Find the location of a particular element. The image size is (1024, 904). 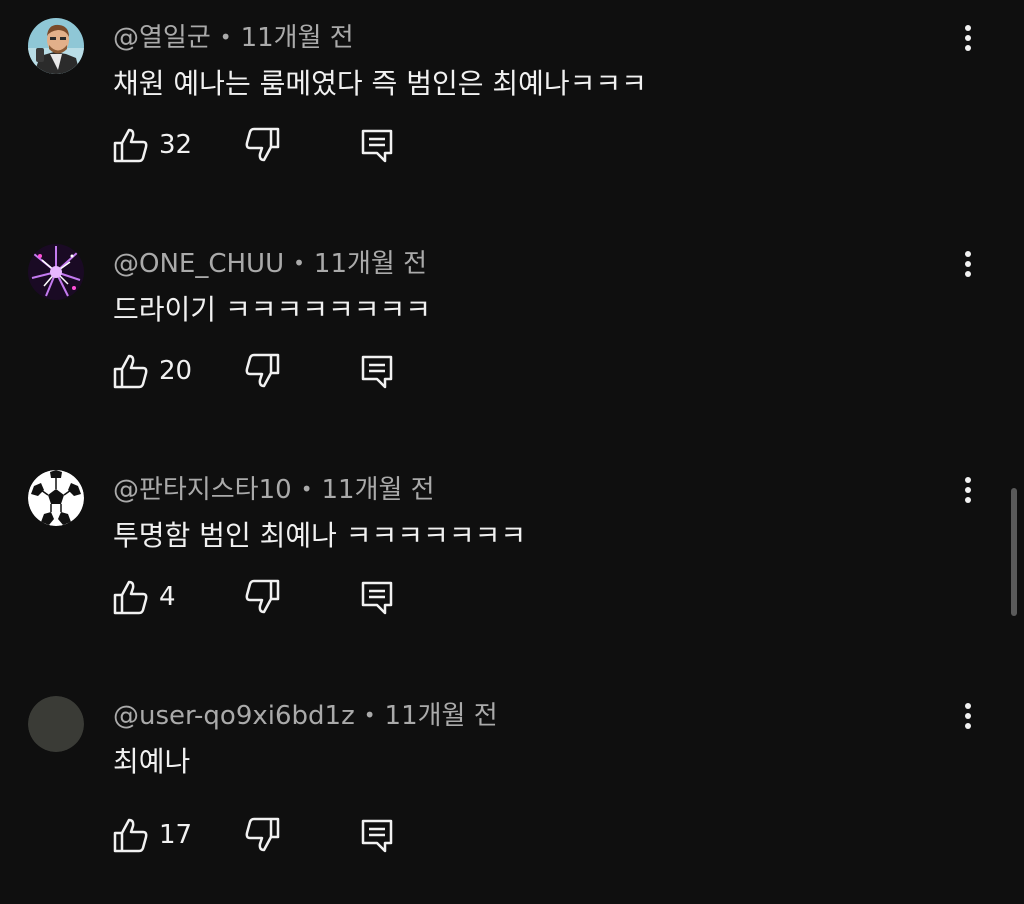

comment-actions: 32 is located at coordinates (512, 146).